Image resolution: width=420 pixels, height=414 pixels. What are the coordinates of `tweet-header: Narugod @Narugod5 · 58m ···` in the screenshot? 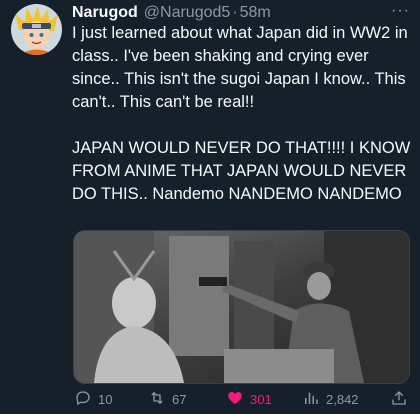 It's located at (241, 13).